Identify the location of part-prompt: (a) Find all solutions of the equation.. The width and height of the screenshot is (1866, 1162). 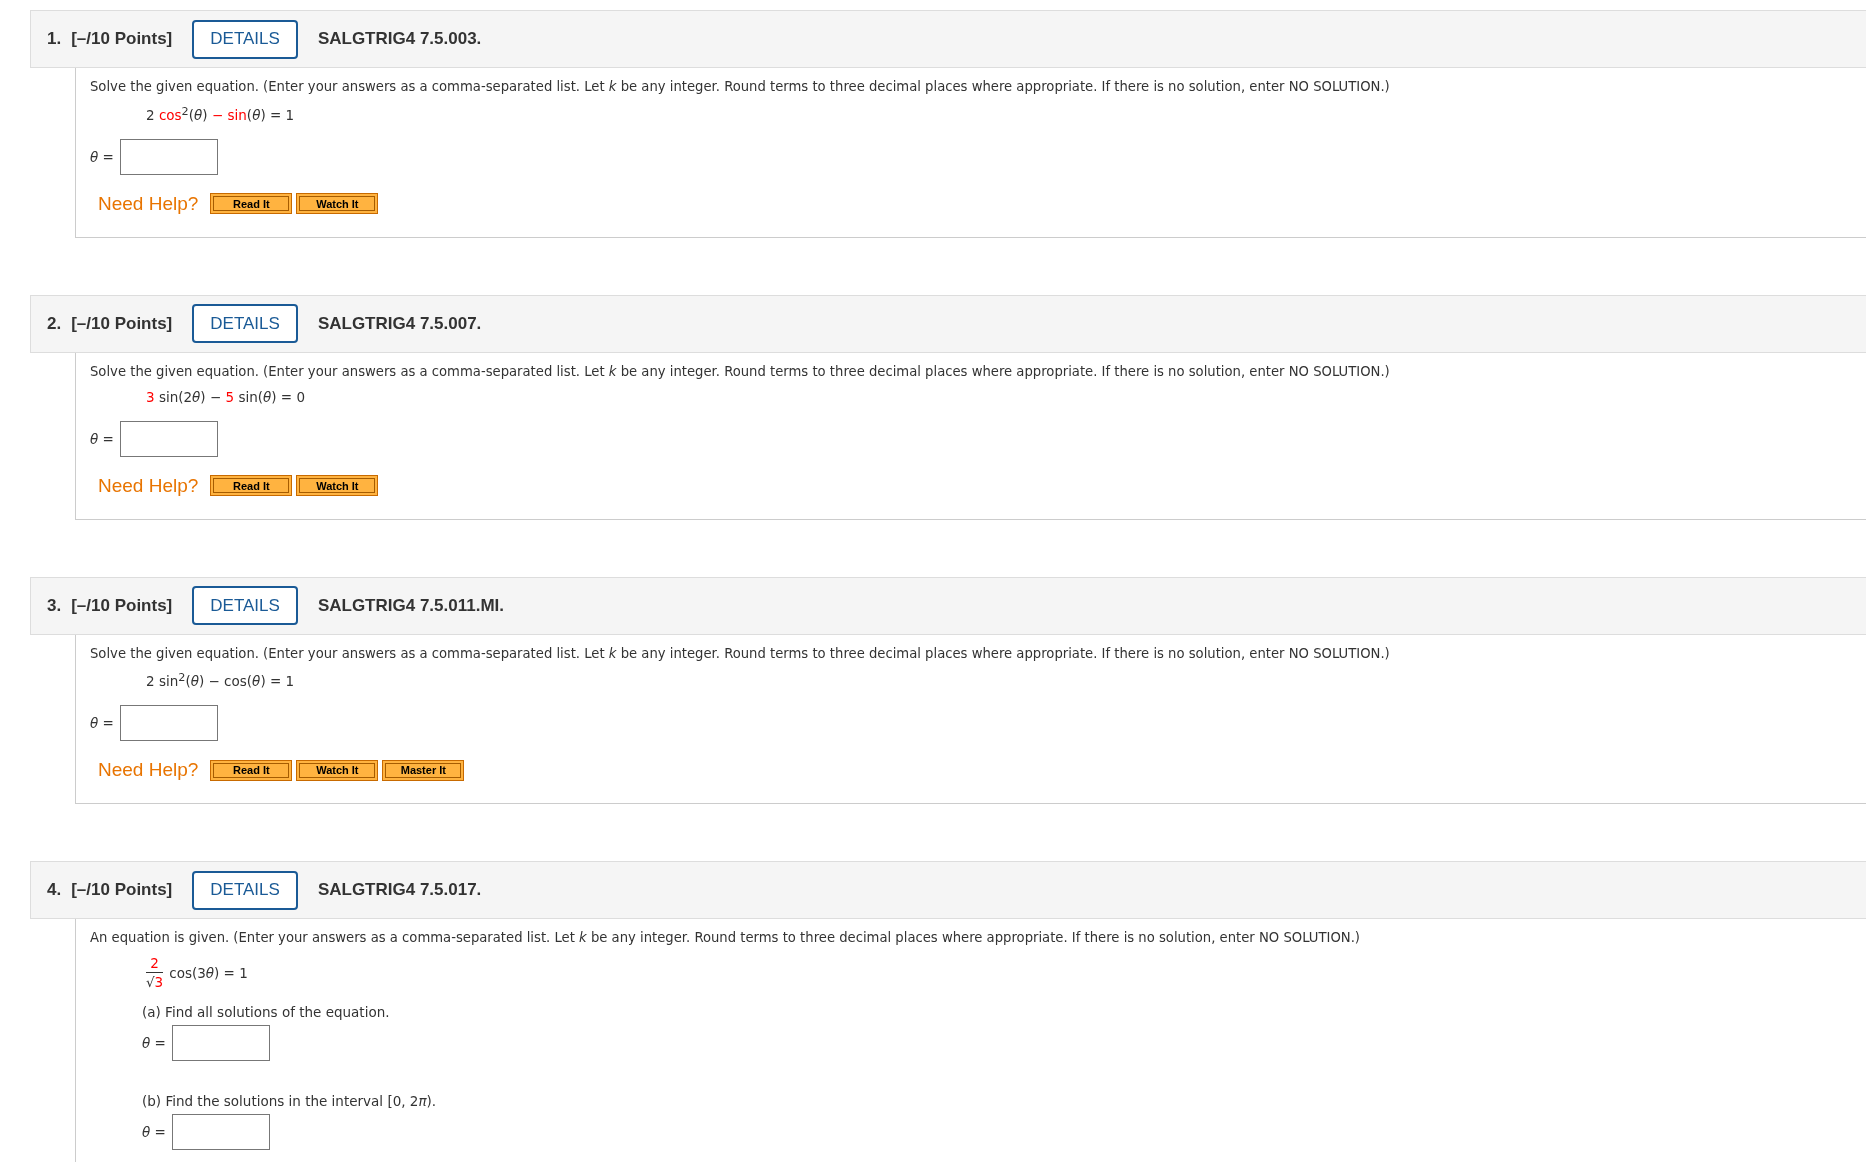
(266, 1012).